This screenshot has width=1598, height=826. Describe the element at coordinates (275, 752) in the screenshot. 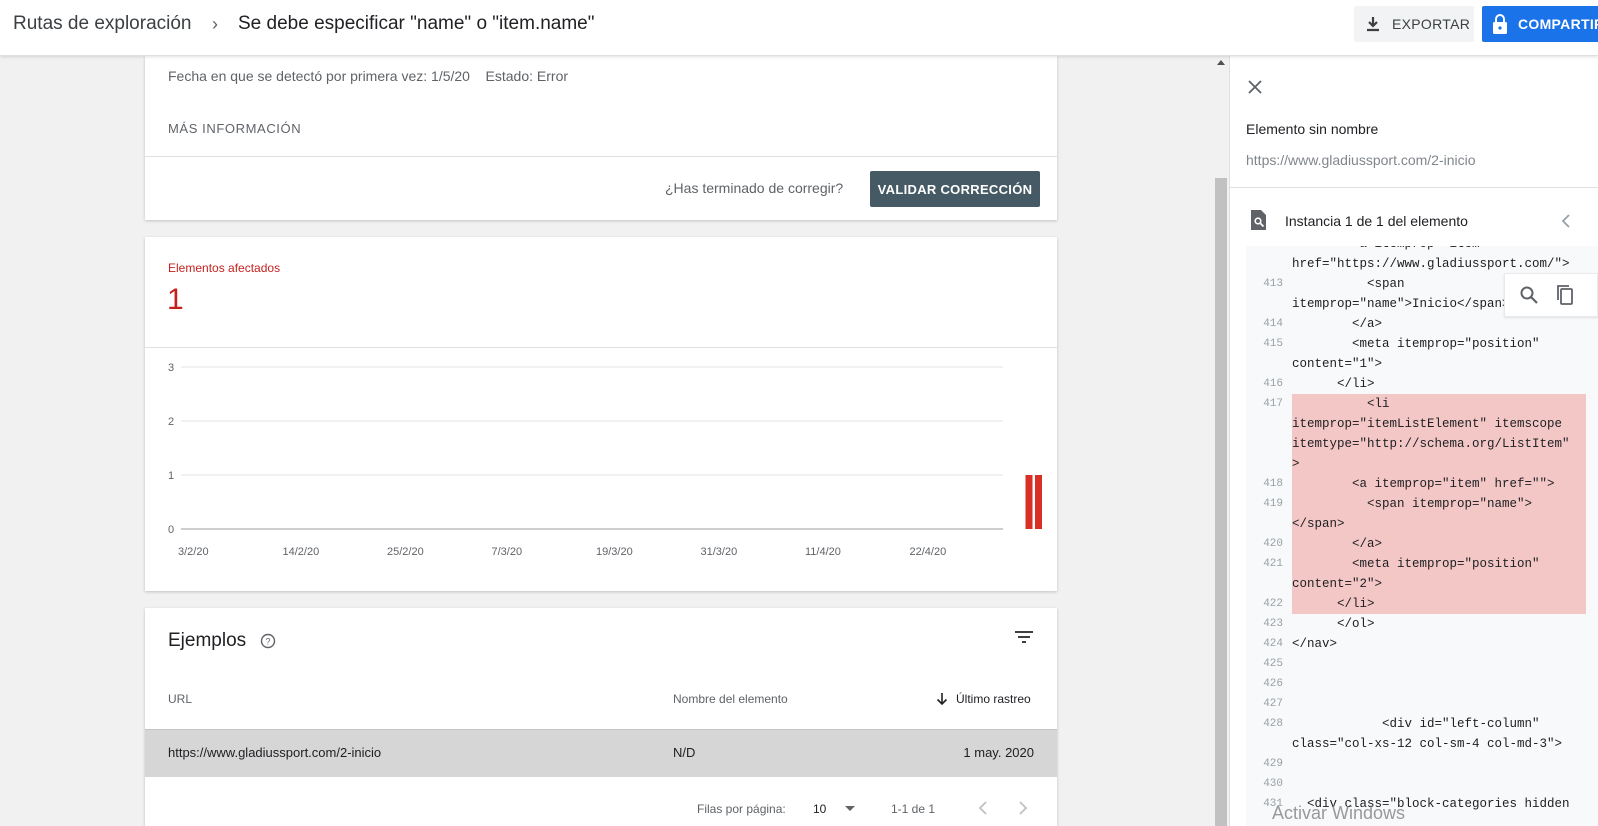

I see `row-url: https://www.gladiussport.com/2-inicio` at that location.